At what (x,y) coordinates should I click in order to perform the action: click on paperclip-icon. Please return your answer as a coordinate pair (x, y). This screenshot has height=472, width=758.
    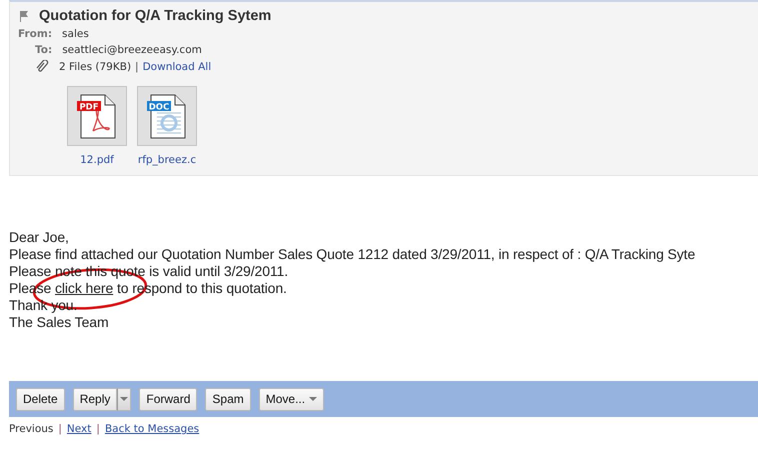
    Looking at the image, I should click on (42, 67).